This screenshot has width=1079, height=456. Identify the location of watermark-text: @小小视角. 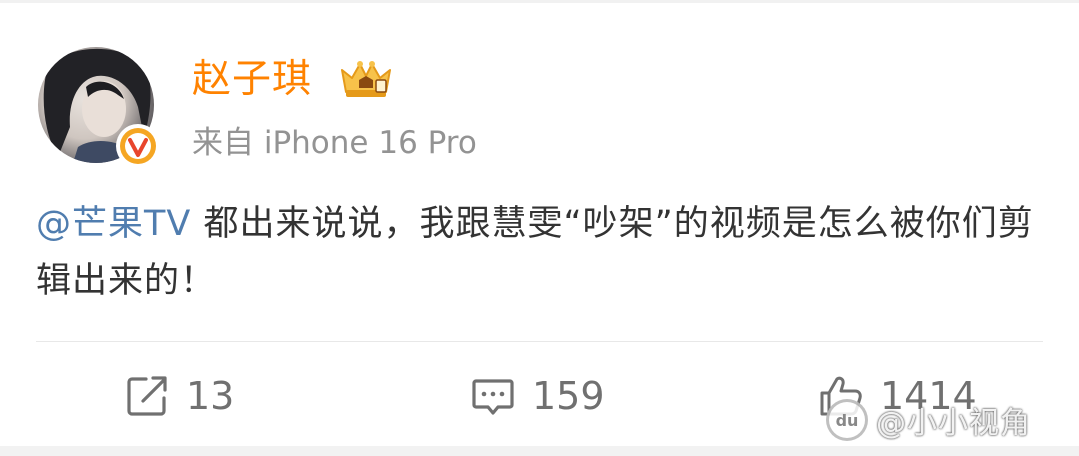
(953, 423).